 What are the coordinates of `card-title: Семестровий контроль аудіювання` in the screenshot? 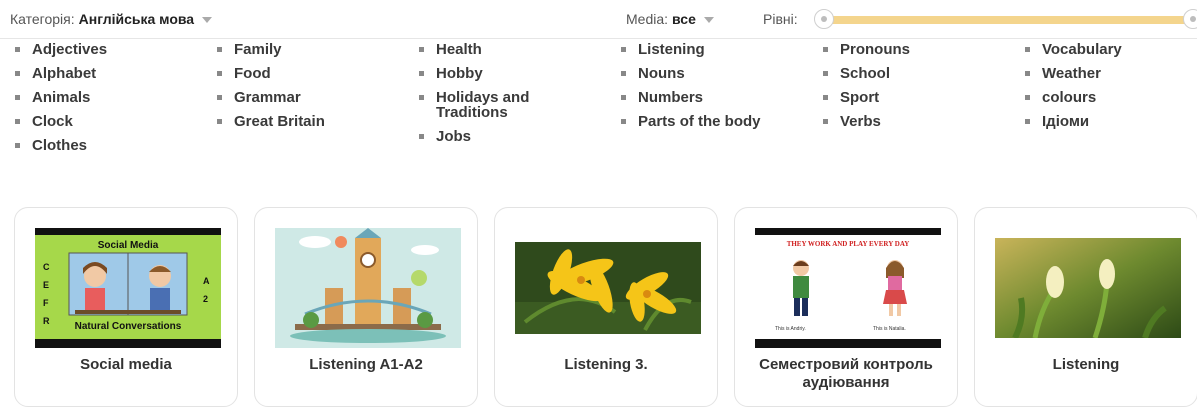 It's located at (846, 373).